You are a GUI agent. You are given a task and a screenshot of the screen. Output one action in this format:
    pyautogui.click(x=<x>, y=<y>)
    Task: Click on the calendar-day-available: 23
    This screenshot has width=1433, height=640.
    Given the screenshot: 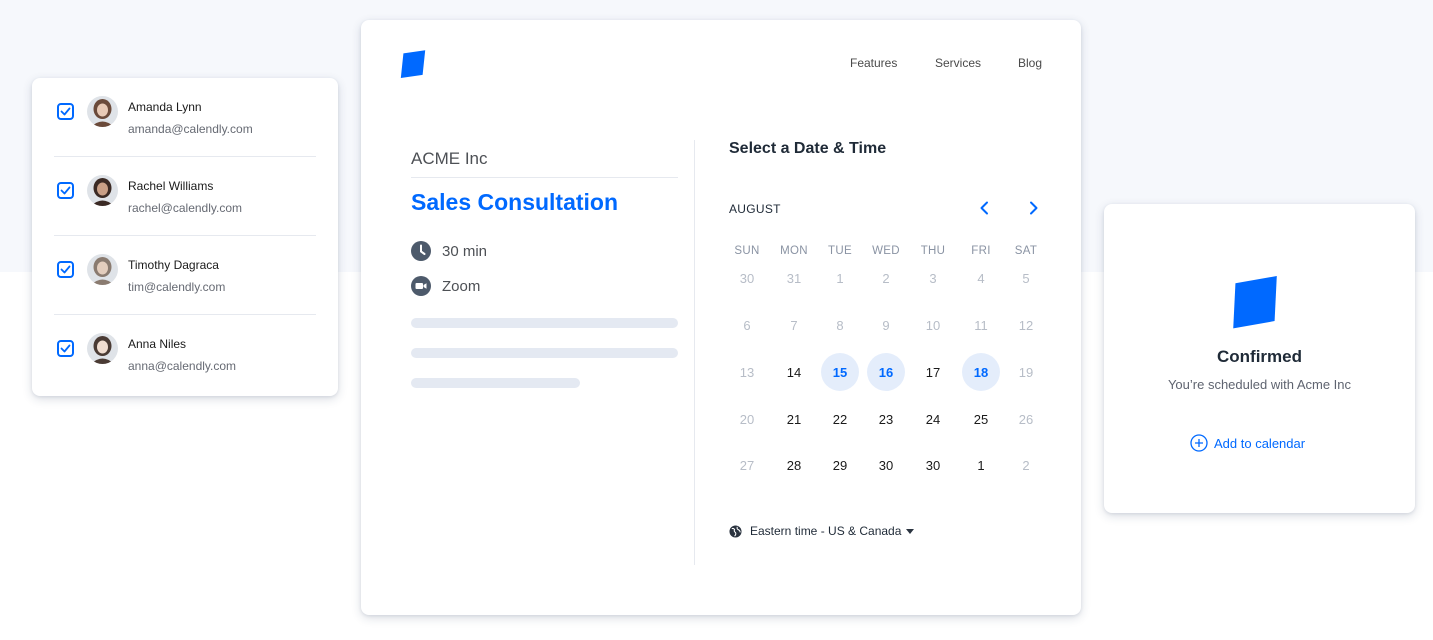 What is the action you would take?
    pyautogui.click(x=886, y=419)
    